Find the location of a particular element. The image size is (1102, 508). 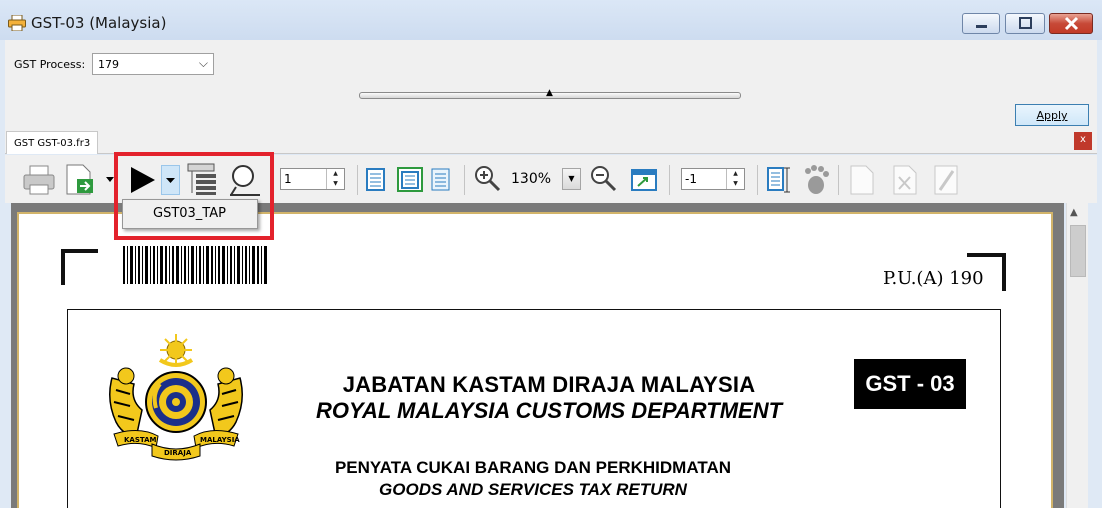

zoom-dropdown: ▼ is located at coordinates (571, 179).